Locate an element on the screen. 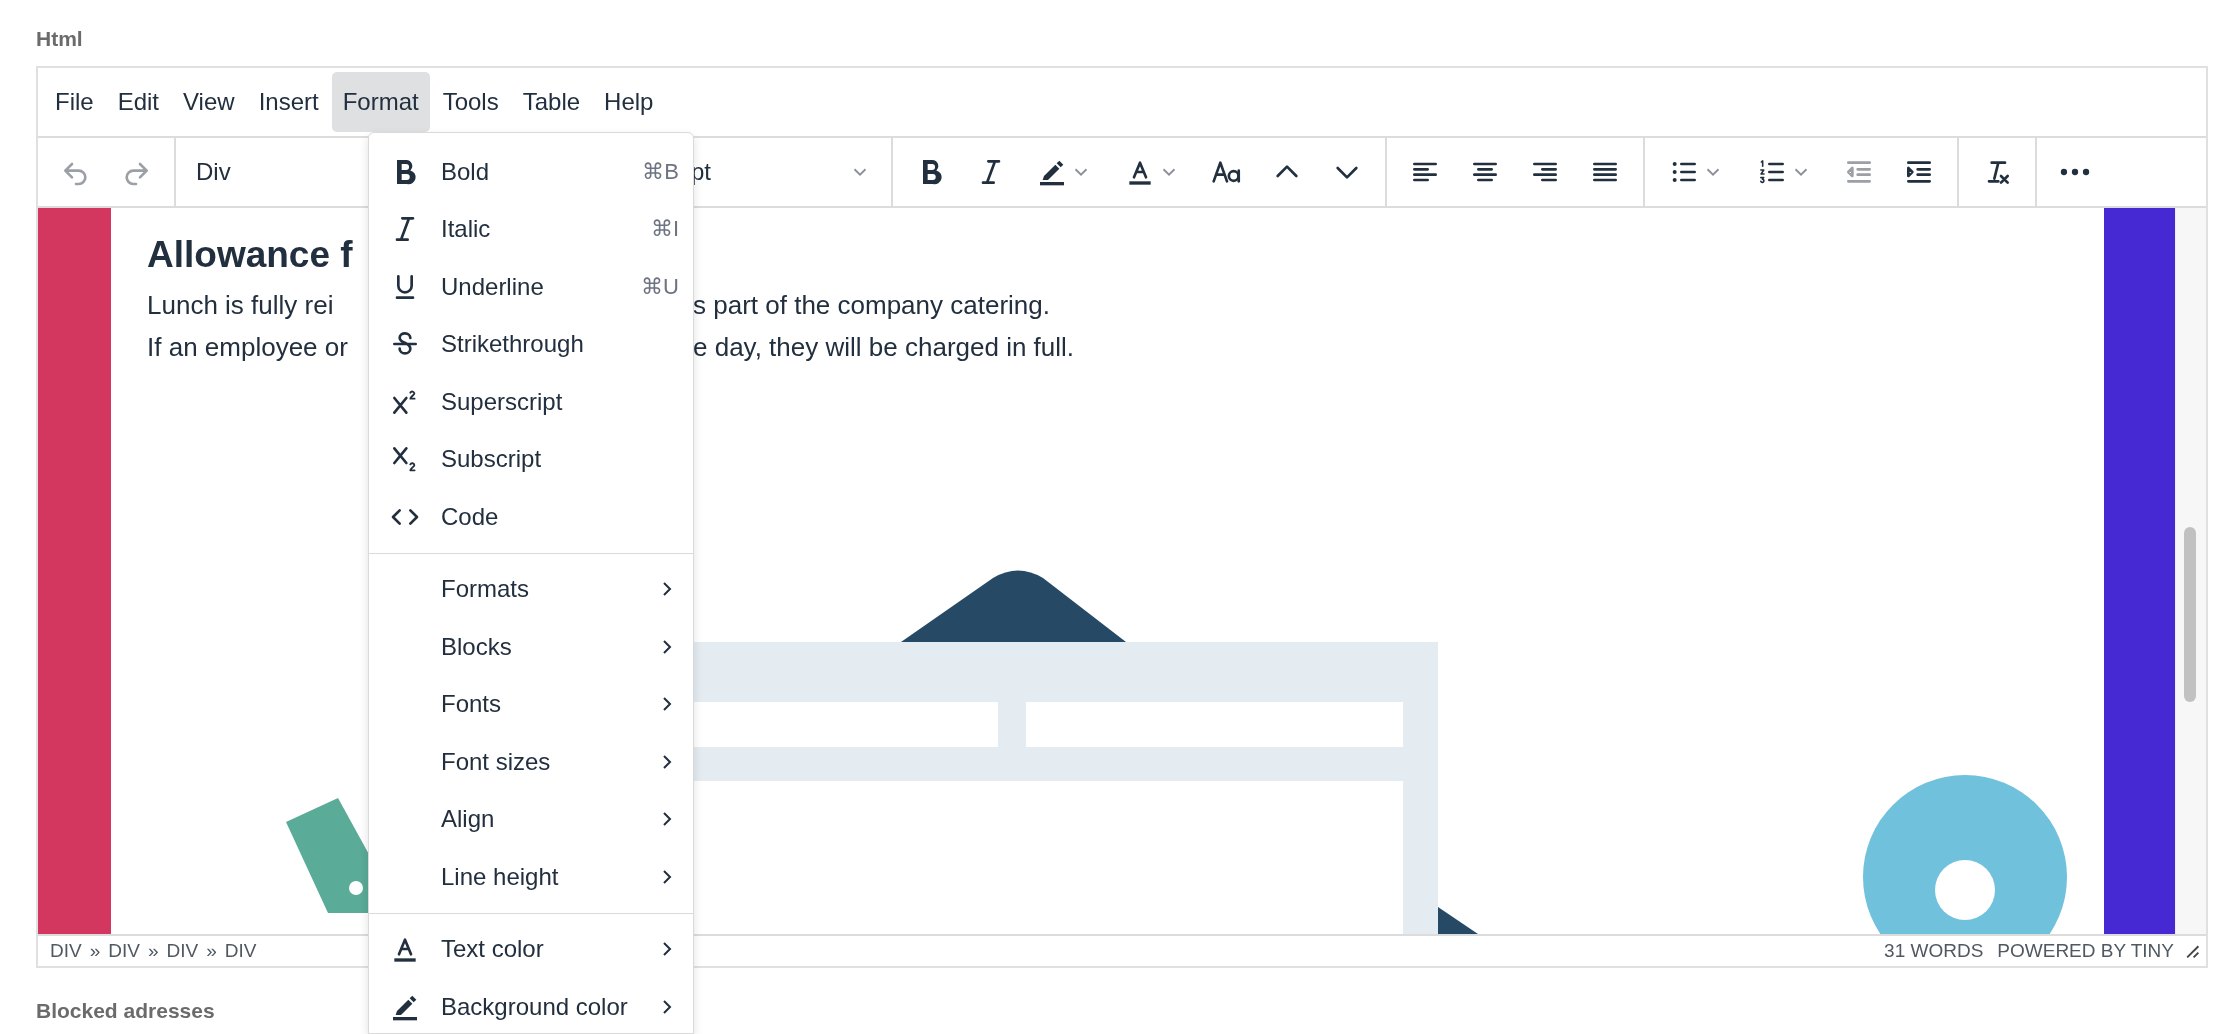 The image size is (2232, 1034). field-label: Blocked adresses is located at coordinates (125, 1011).